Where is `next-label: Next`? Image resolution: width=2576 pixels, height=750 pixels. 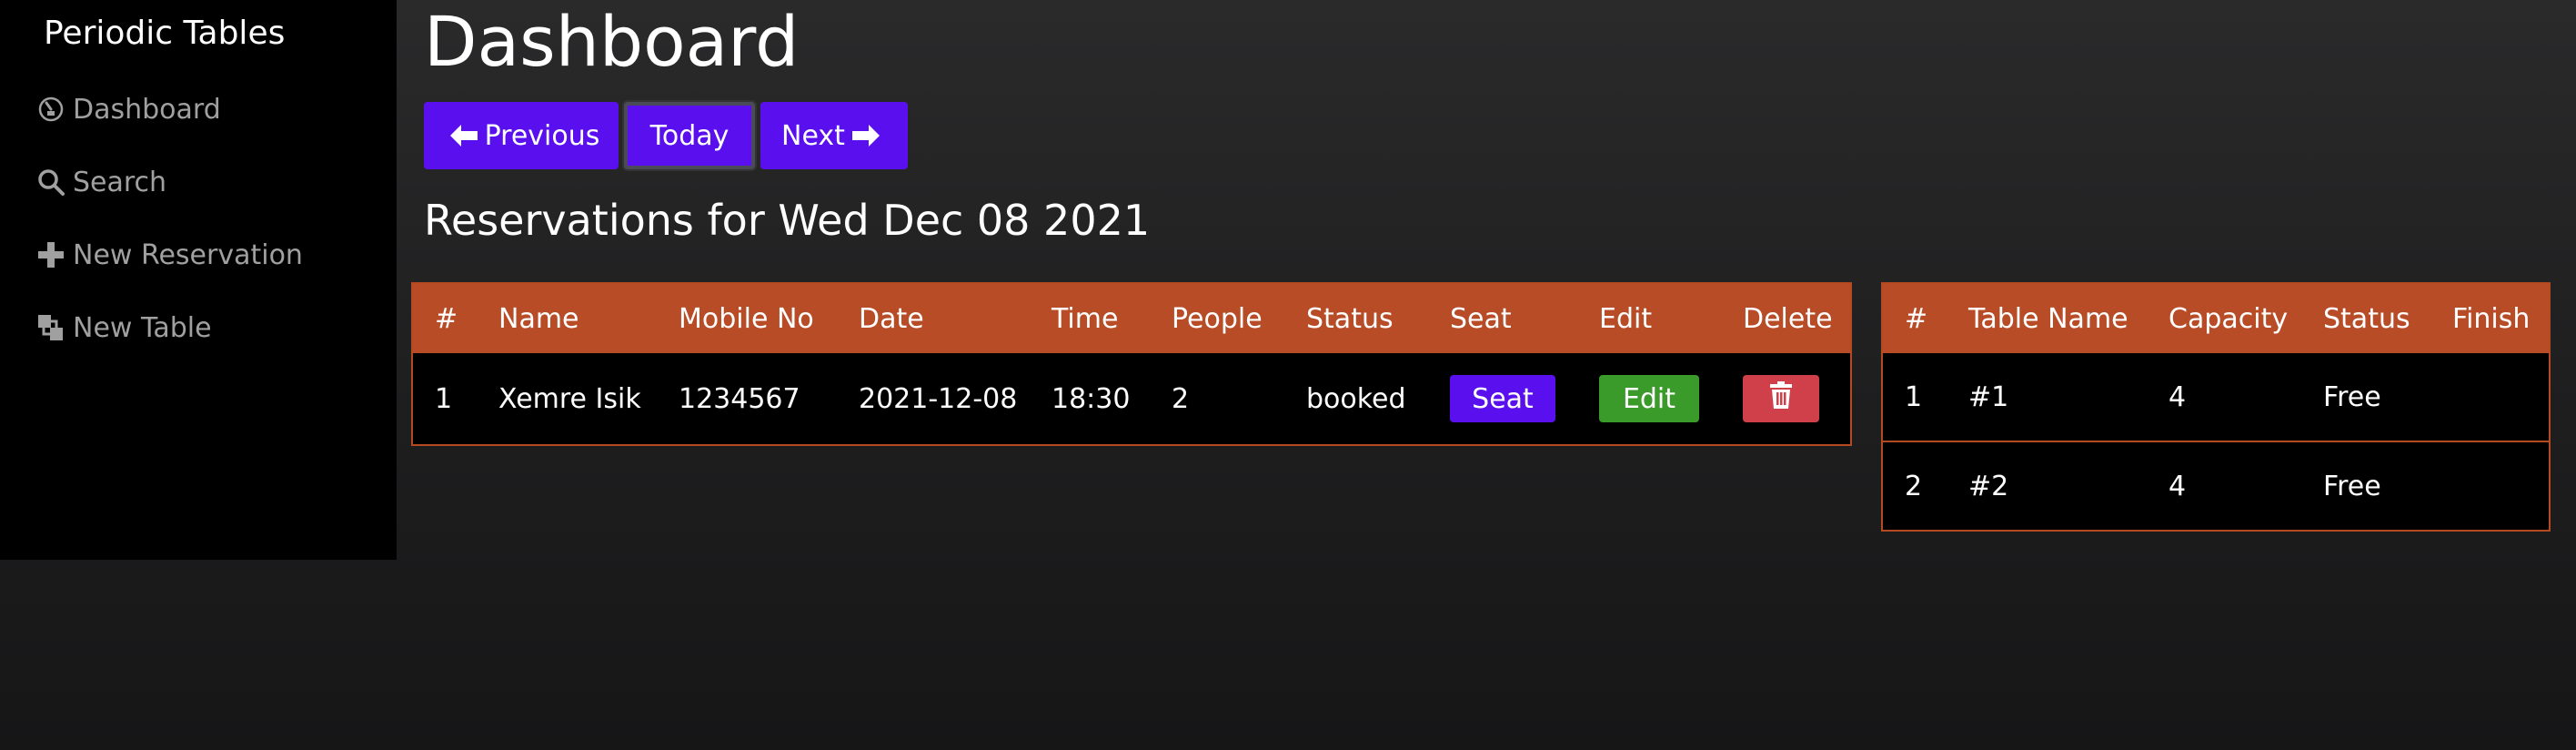 next-label: Next is located at coordinates (813, 136).